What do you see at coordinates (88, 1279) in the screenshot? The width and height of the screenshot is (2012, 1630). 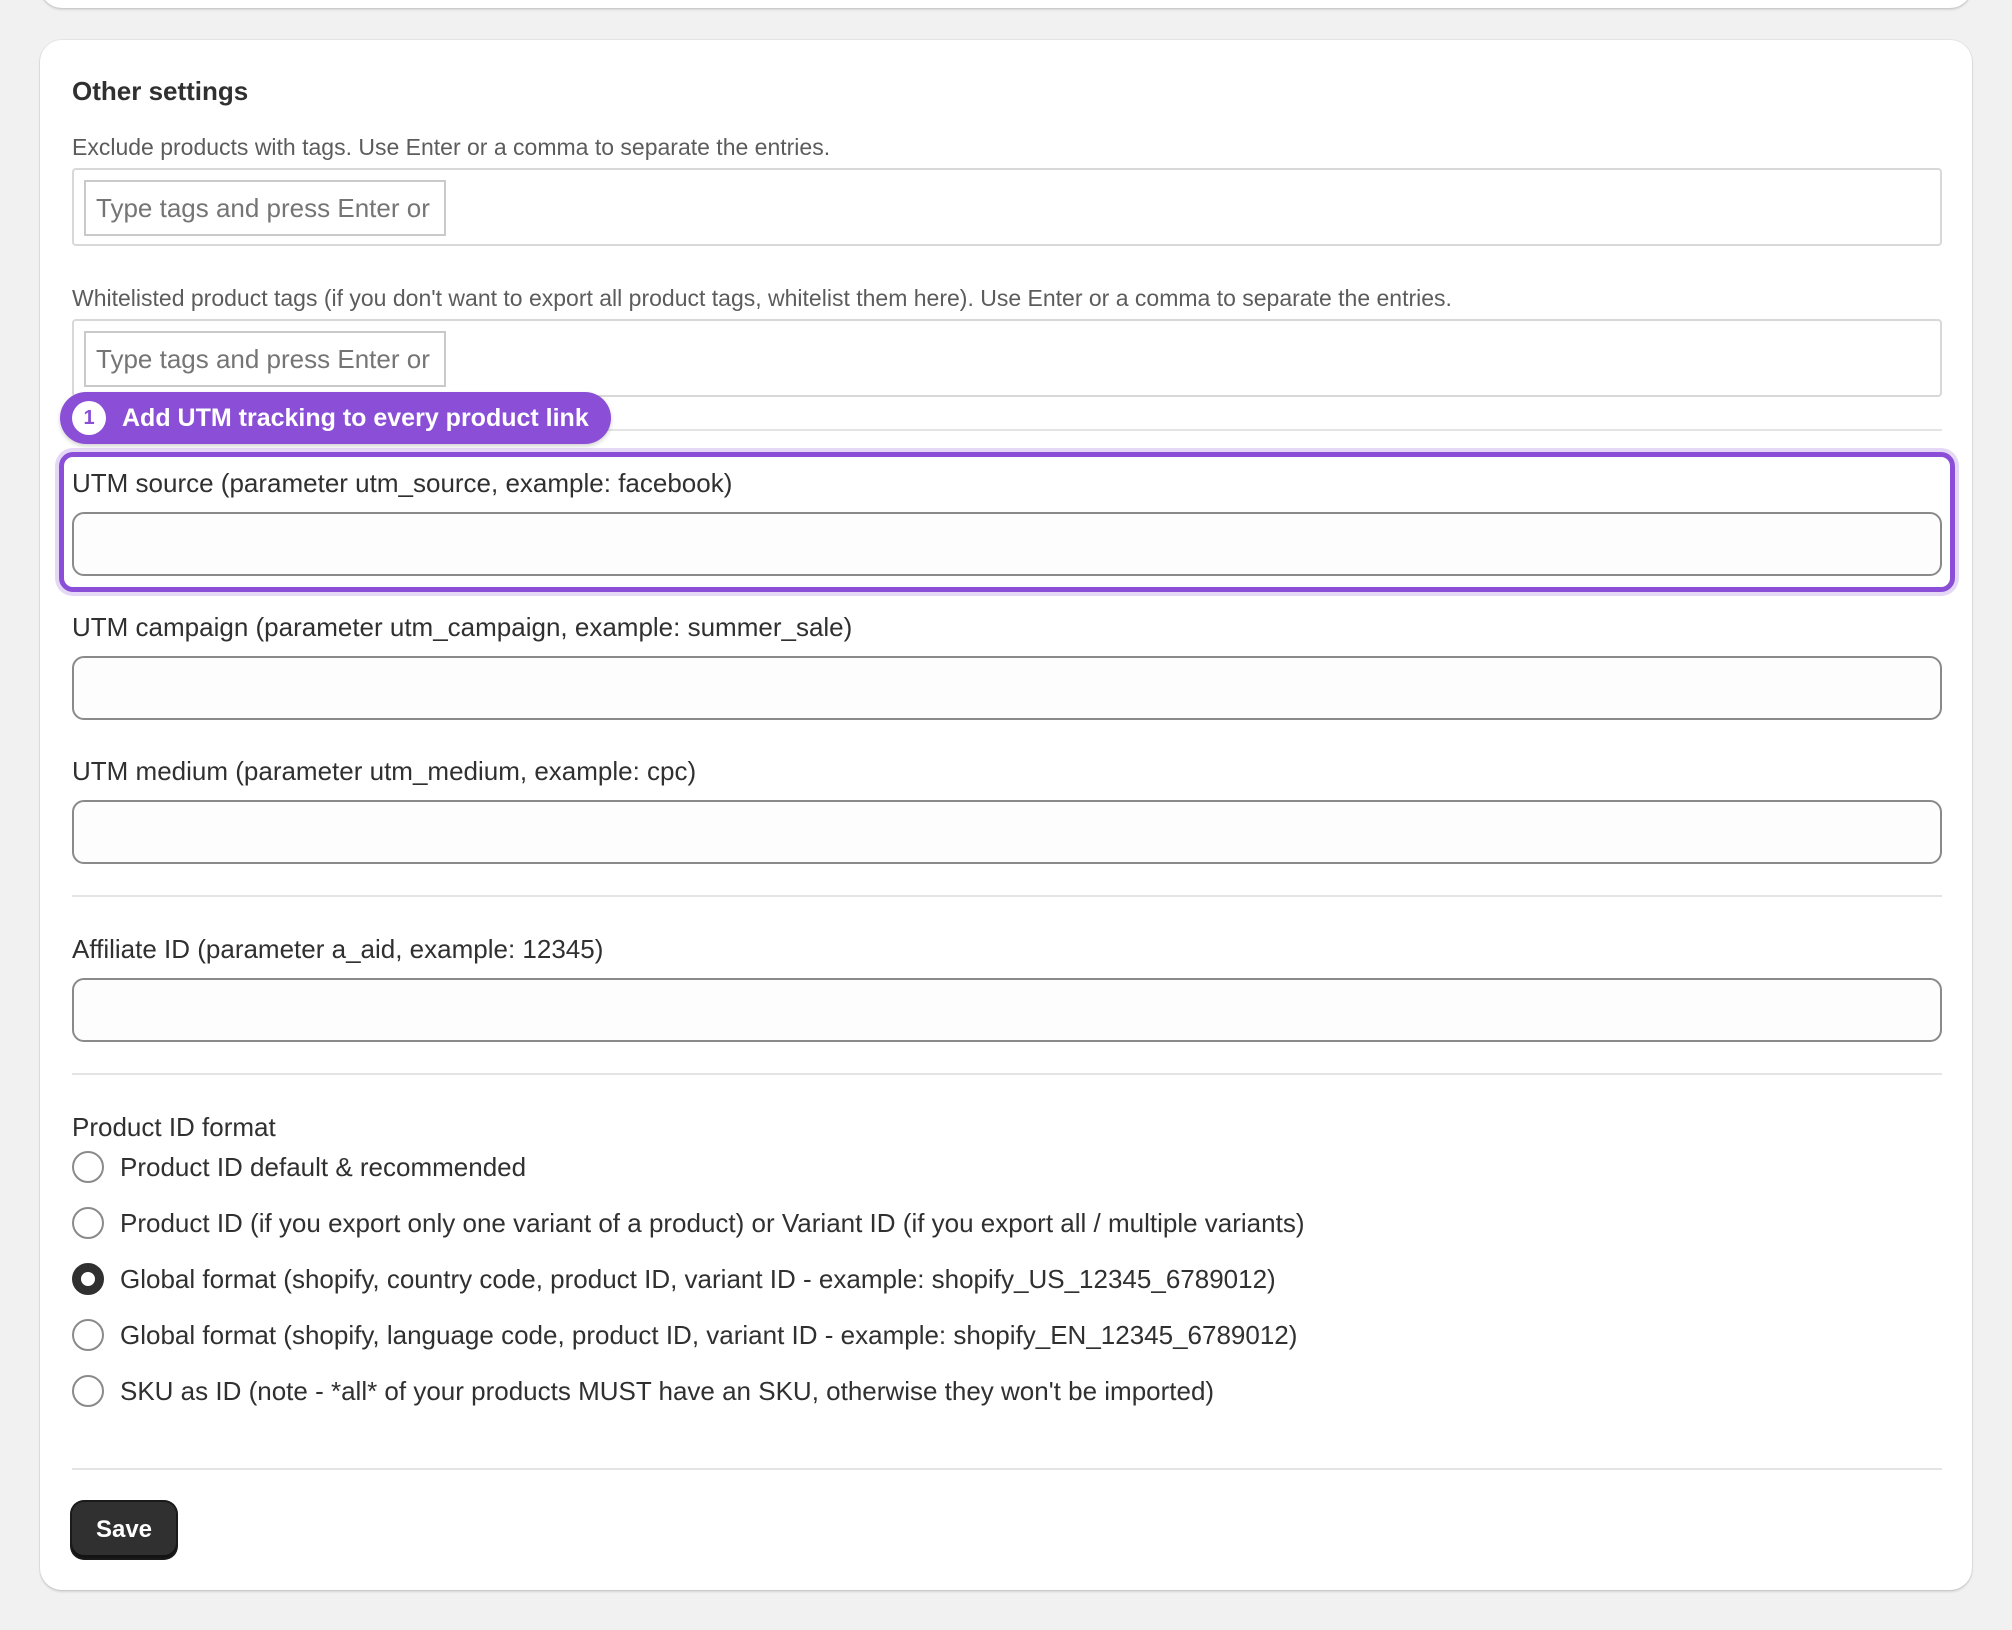 I see `radio-button-selected` at bounding box center [88, 1279].